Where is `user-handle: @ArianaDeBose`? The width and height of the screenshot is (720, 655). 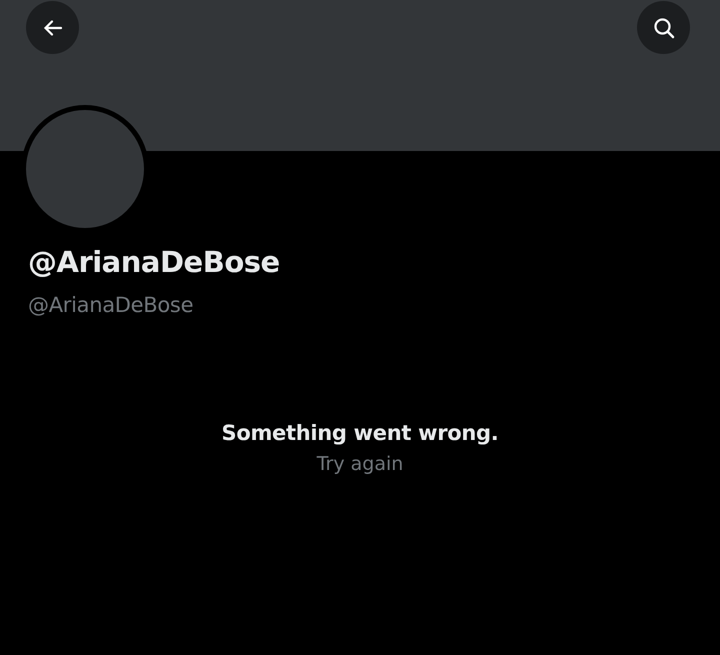
user-handle: @ArianaDeBose is located at coordinates (111, 305).